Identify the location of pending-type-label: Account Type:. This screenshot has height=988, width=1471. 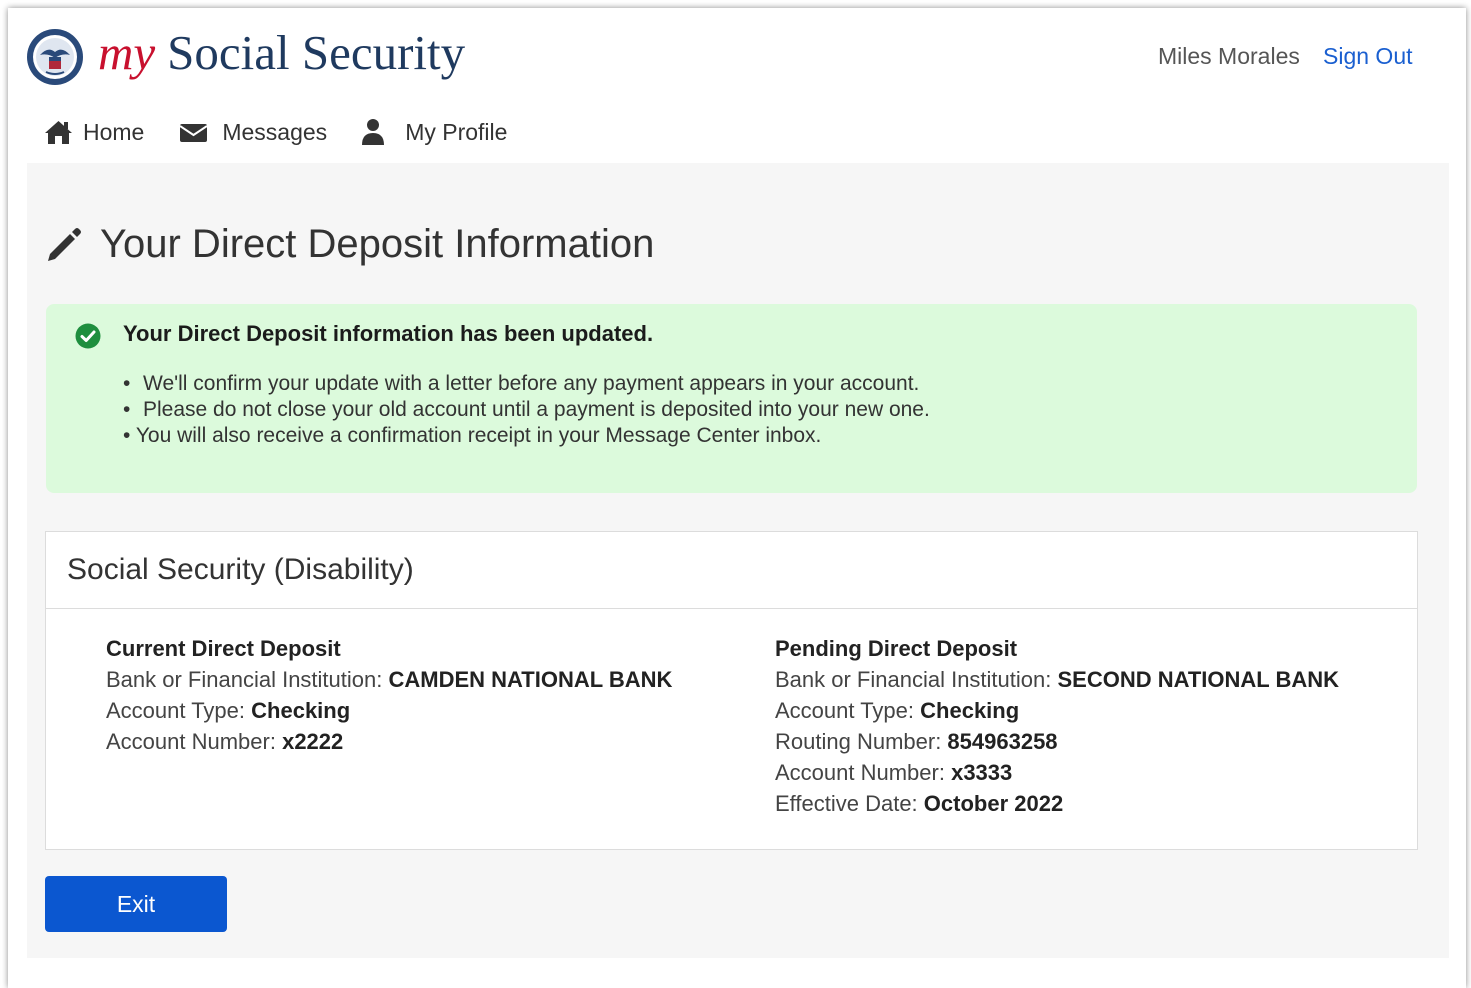
(848, 710).